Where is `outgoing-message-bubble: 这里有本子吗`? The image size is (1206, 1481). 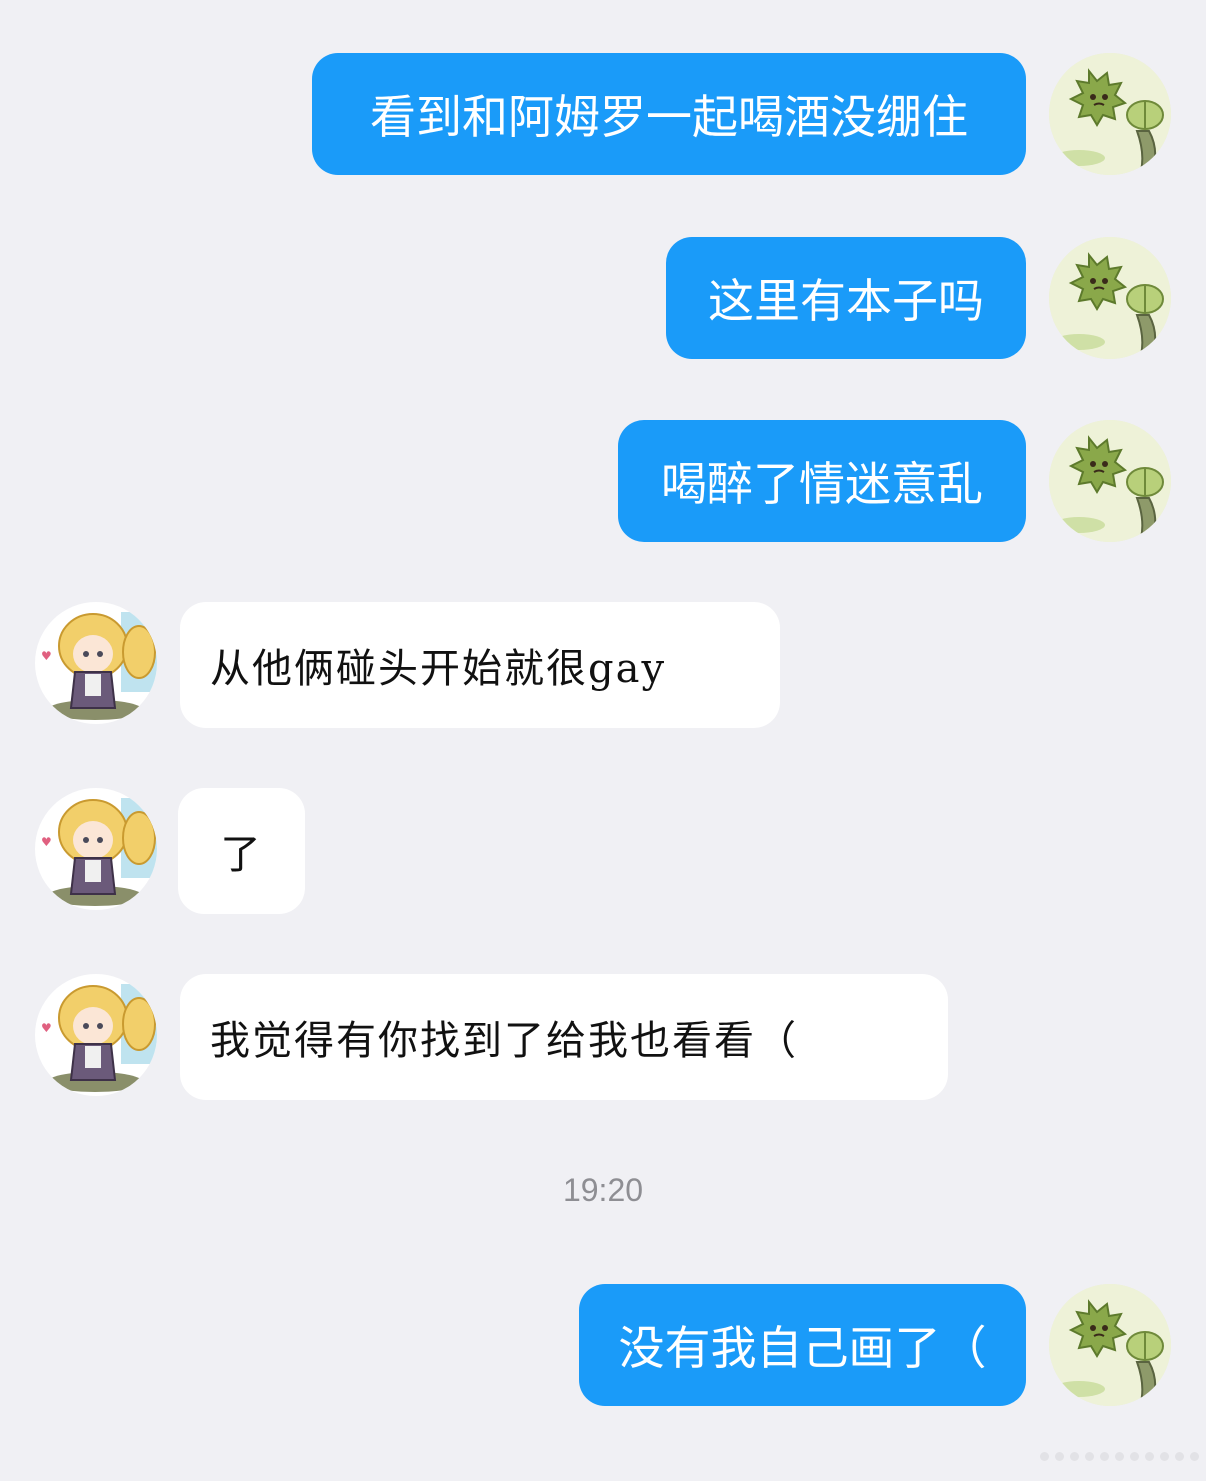 outgoing-message-bubble: 这里有本子吗 is located at coordinates (846, 298).